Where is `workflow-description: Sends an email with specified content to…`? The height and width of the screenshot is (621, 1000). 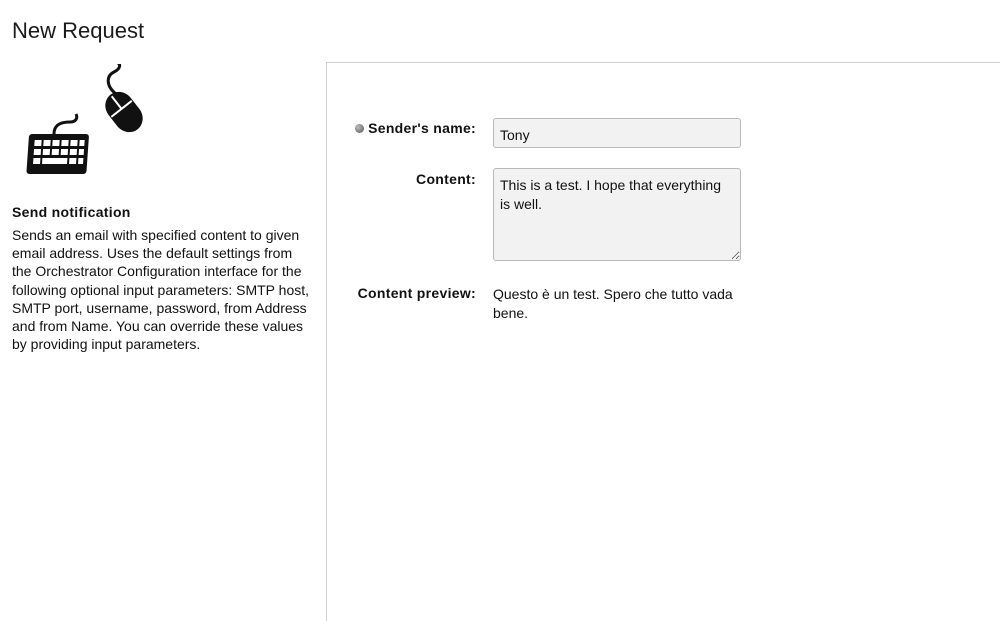 workflow-description: Sends an email with specified content to… is located at coordinates (161, 290).